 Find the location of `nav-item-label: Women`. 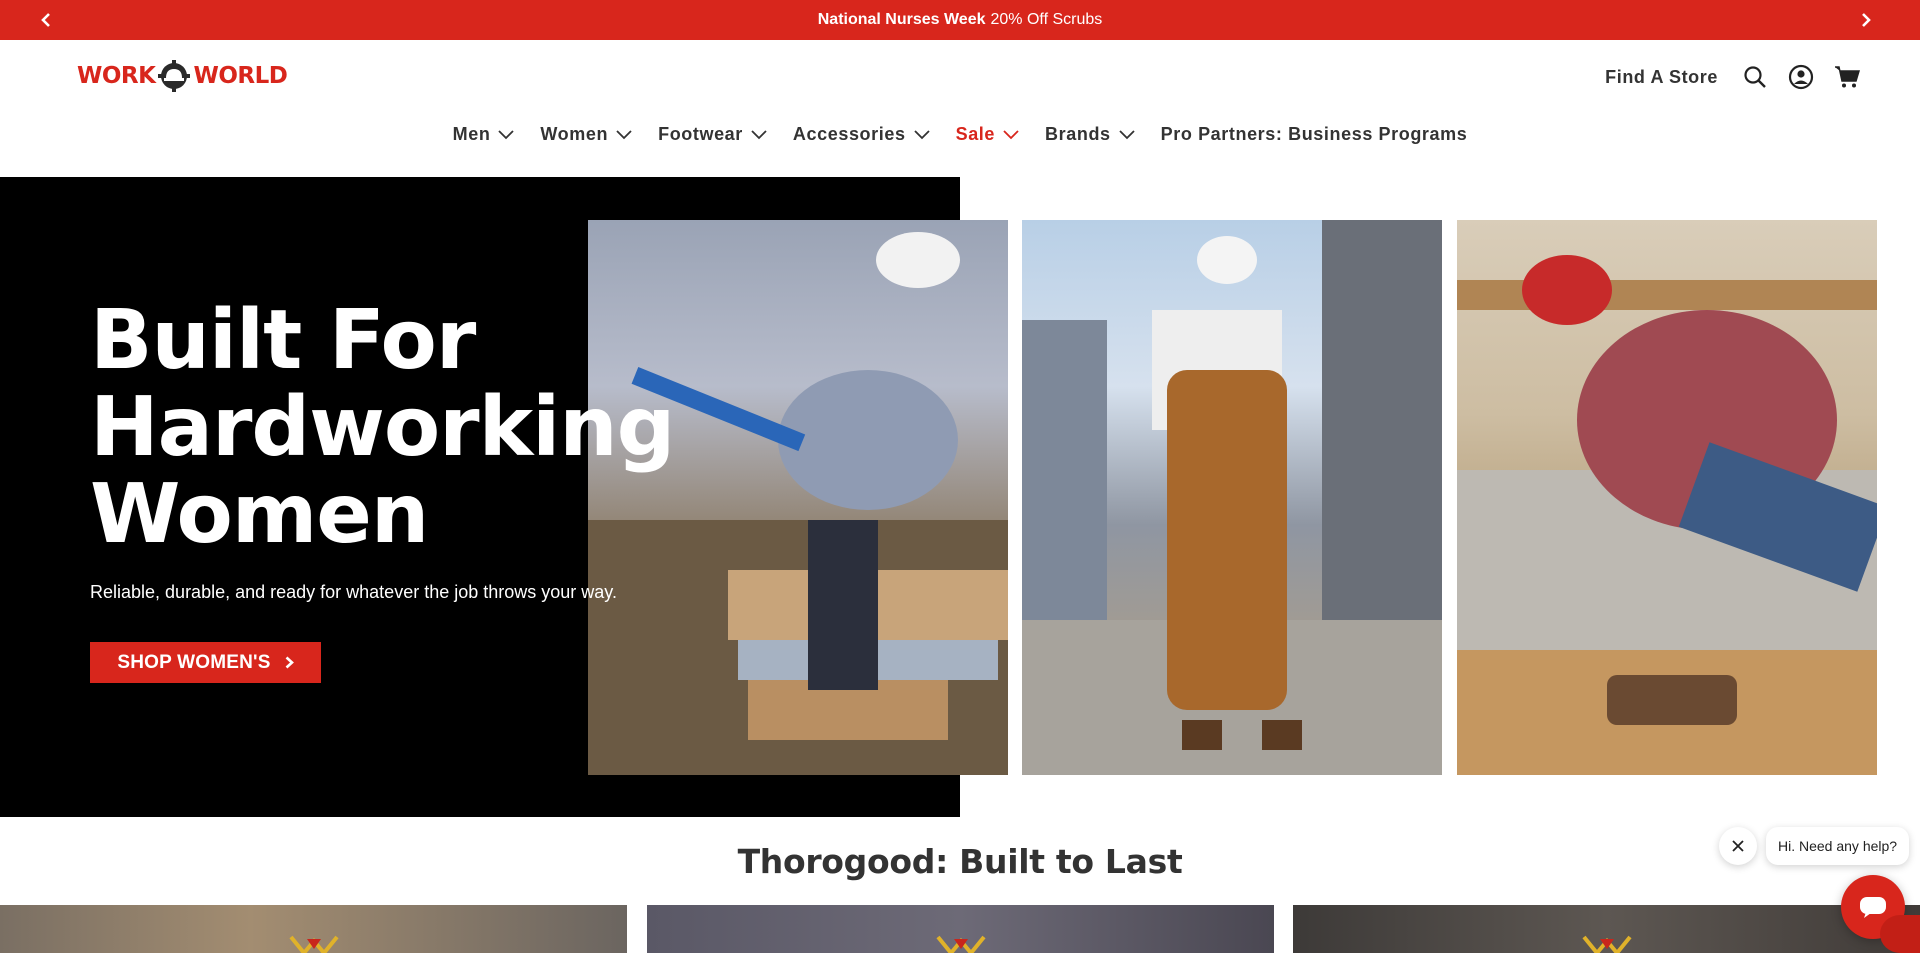

nav-item-label: Women is located at coordinates (574, 134).